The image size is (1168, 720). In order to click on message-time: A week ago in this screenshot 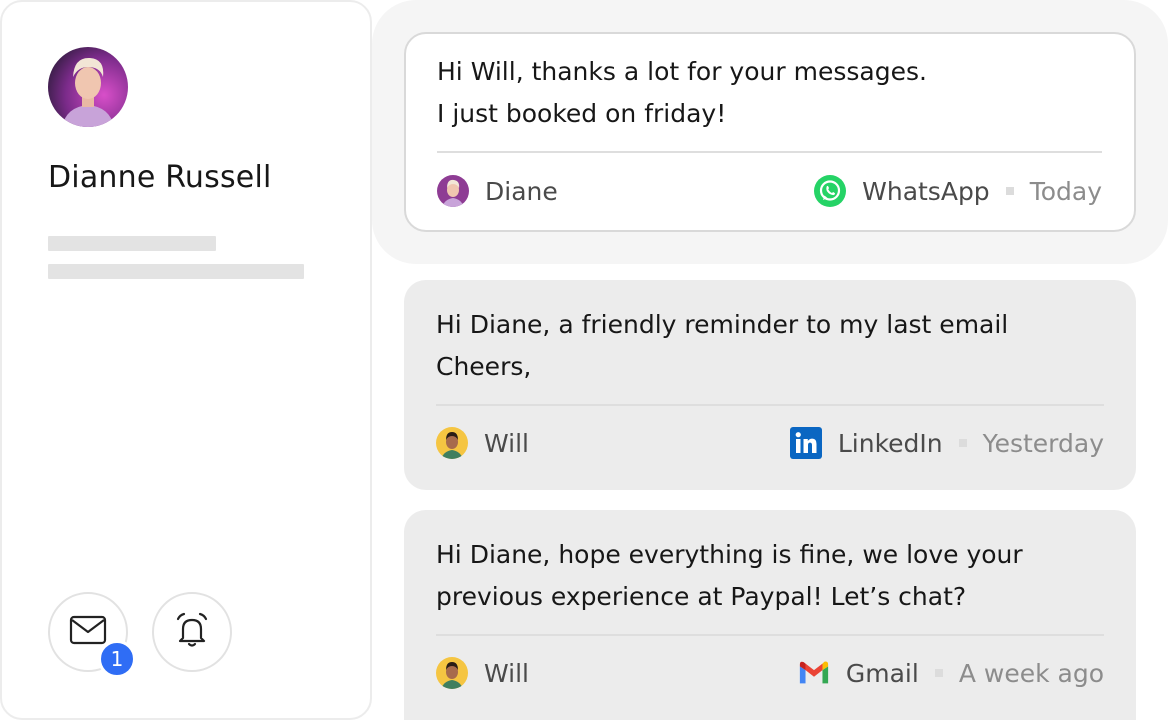, I will do `click(1031, 673)`.